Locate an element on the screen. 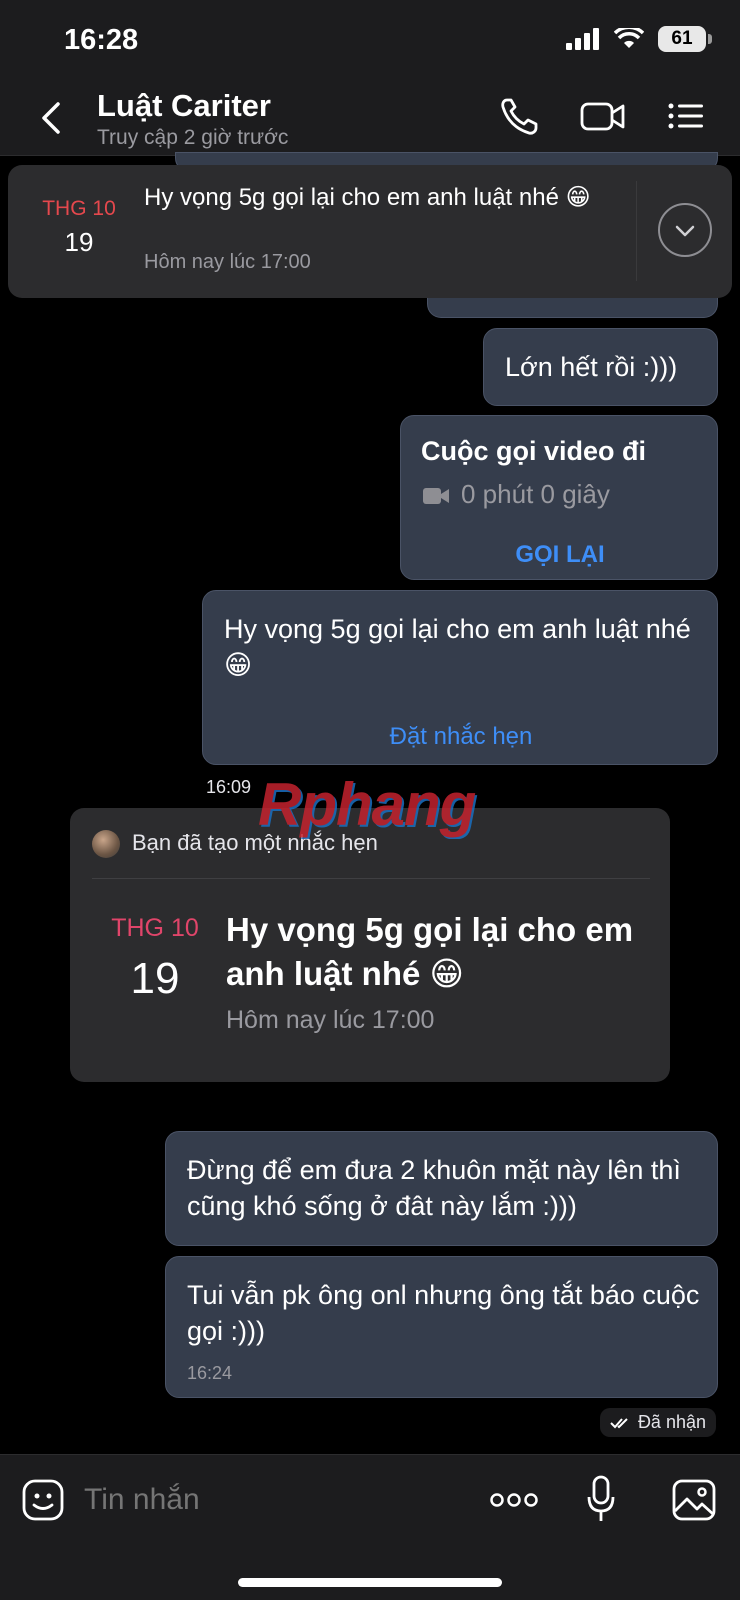 Image resolution: width=740 pixels, height=1600 pixels. reminder-day: 19 is located at coordinates (155, 978).